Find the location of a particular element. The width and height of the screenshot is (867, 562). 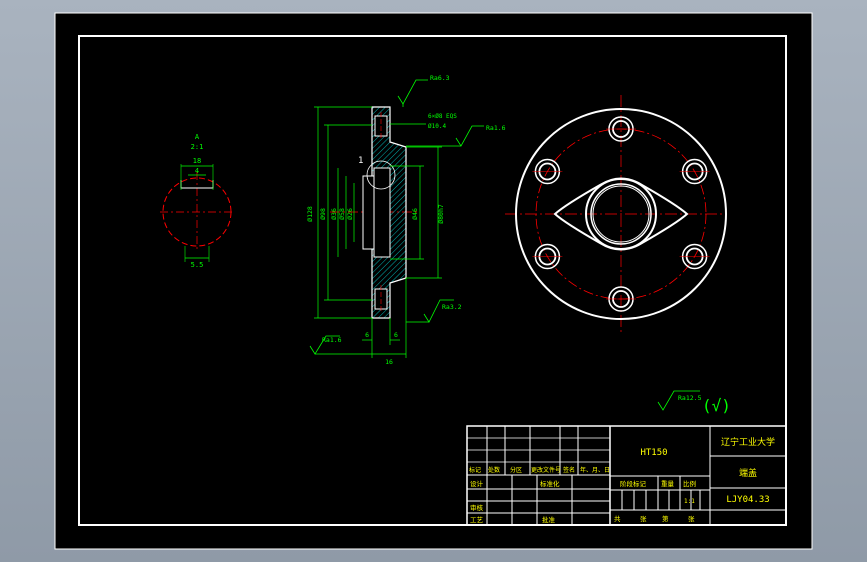

dim-left-2: Ø36 is located at coordinates (334, 214).